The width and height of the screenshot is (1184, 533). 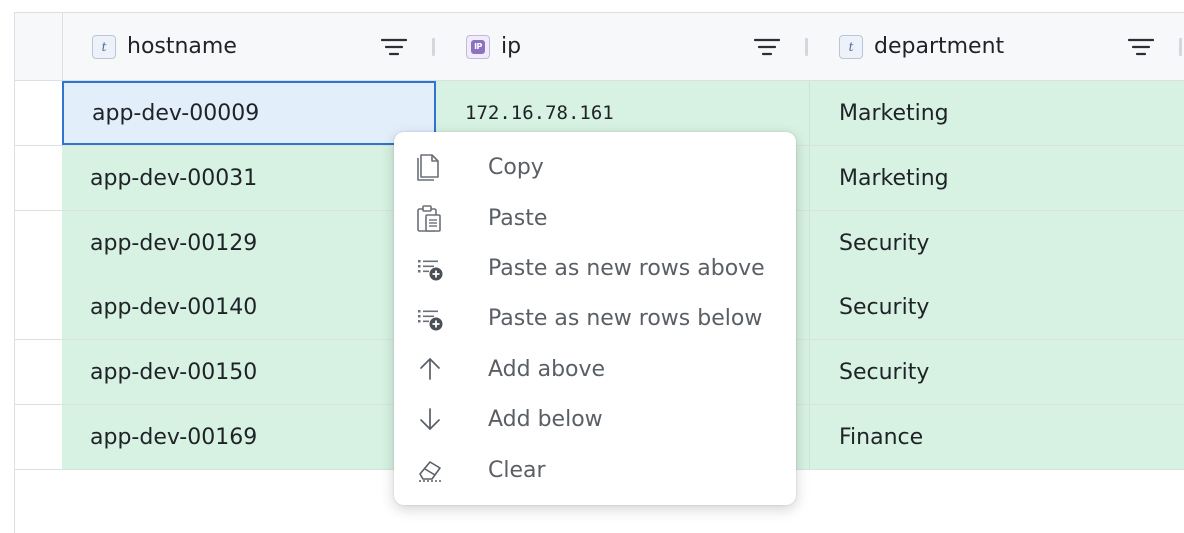 I want to click on hostname-cell: app-dev-00169, so click(x=249, y=437).